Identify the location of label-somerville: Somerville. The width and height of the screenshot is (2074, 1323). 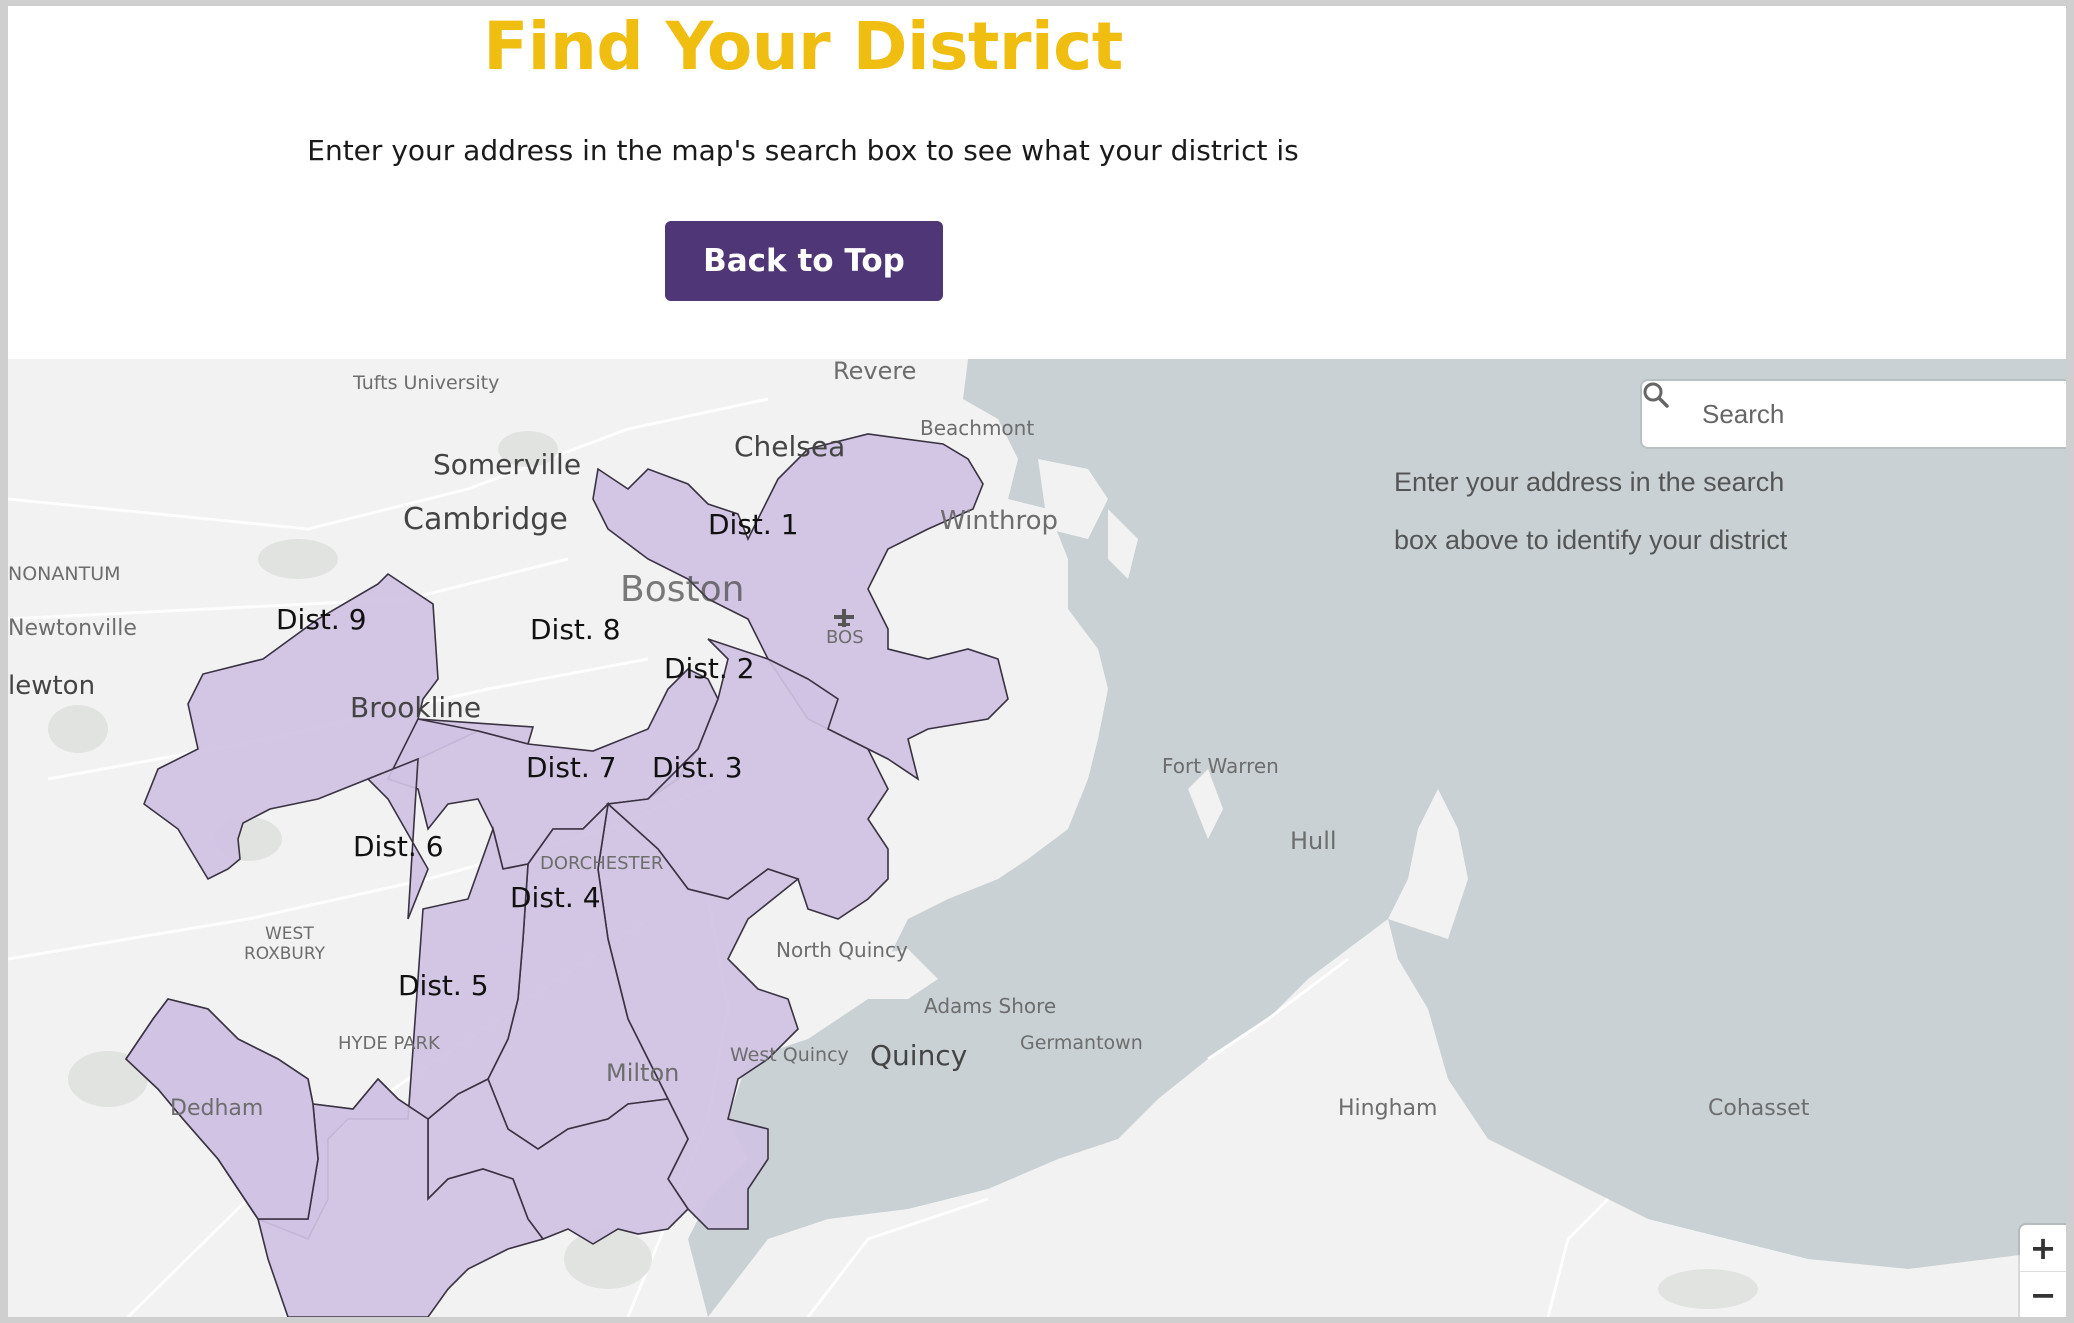
(507, 464).